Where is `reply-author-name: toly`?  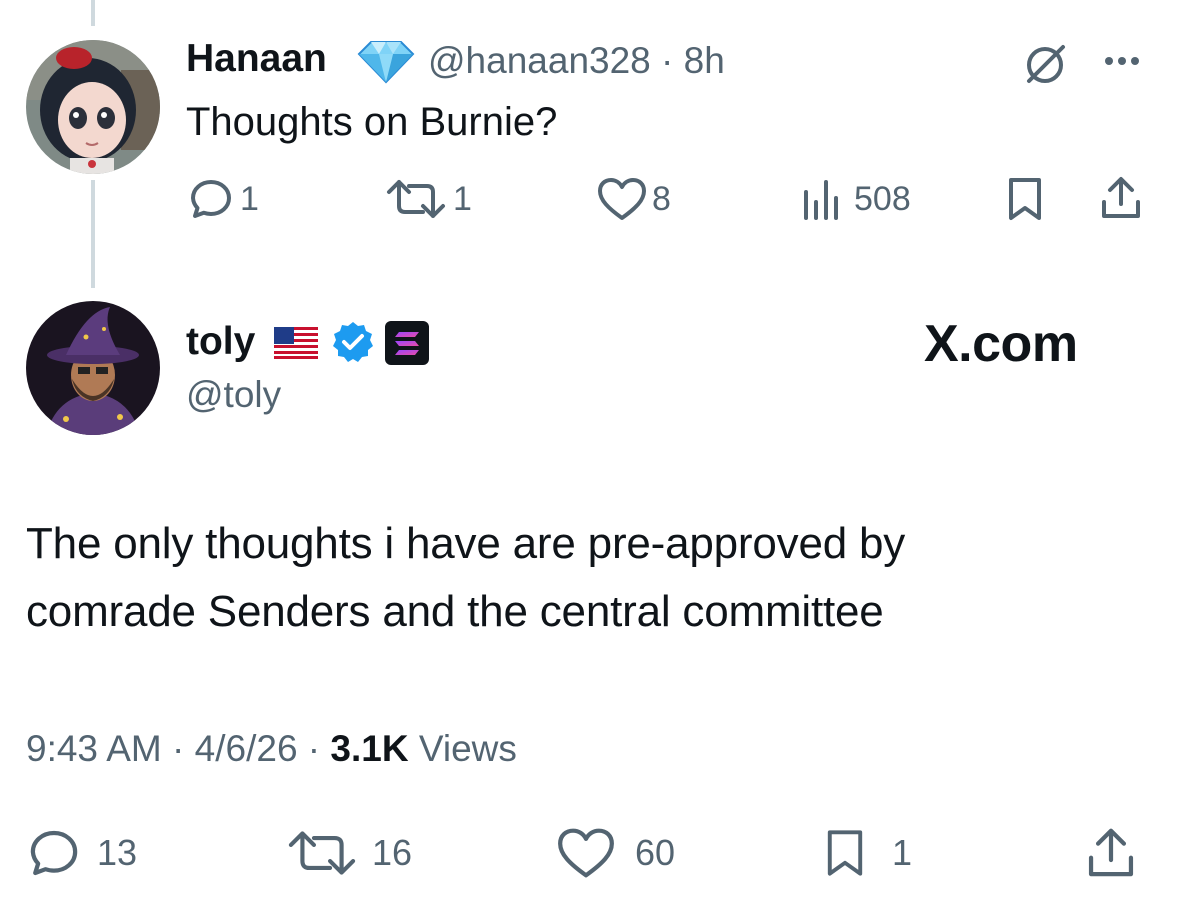
reply-author-name: toly is located at coordinates (220, 342).